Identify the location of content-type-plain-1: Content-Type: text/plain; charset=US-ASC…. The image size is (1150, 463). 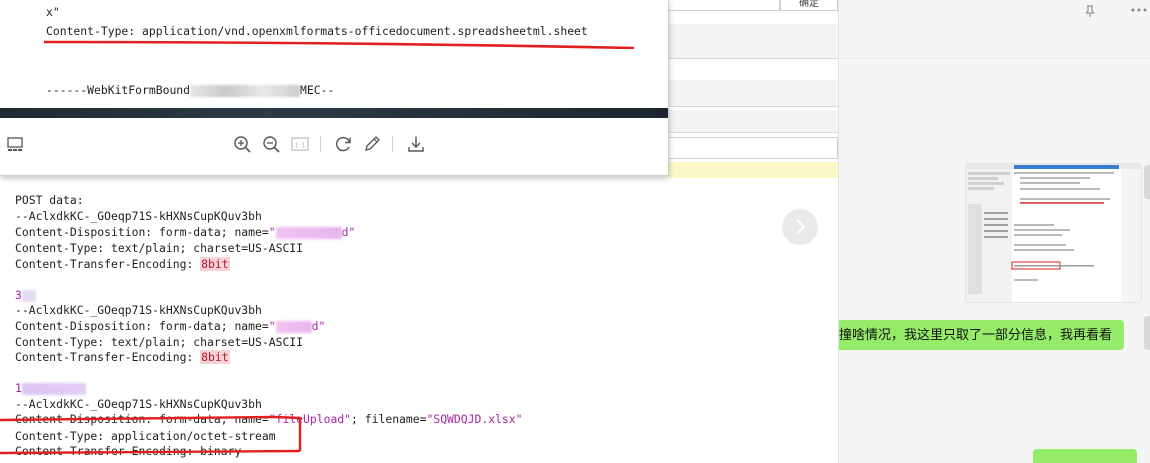
(159, 248).